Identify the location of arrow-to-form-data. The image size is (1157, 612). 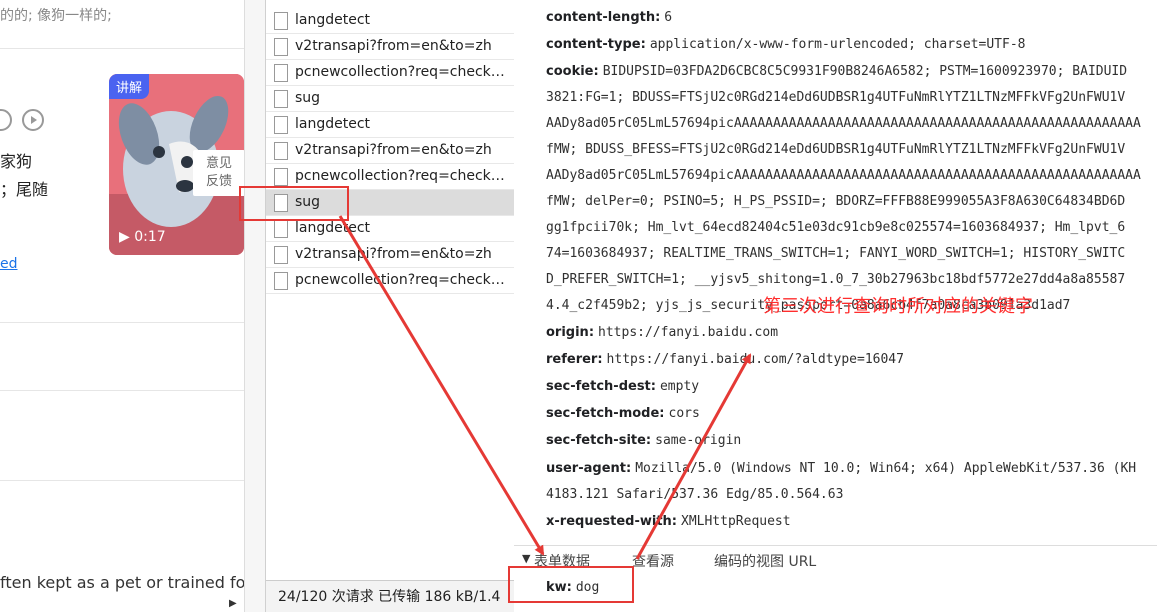
(441, 385).